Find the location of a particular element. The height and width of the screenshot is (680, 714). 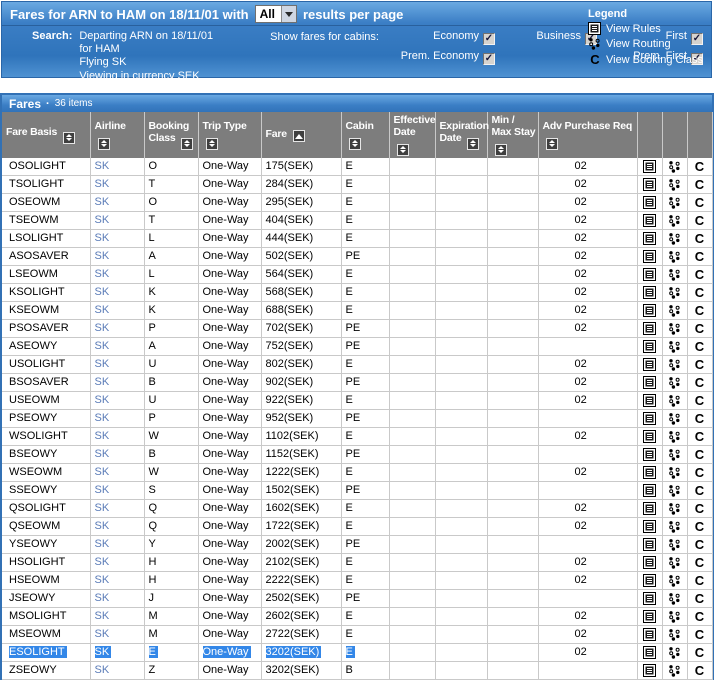

column-header-trip-type: Trip Type is located at coordinates (230, 135).